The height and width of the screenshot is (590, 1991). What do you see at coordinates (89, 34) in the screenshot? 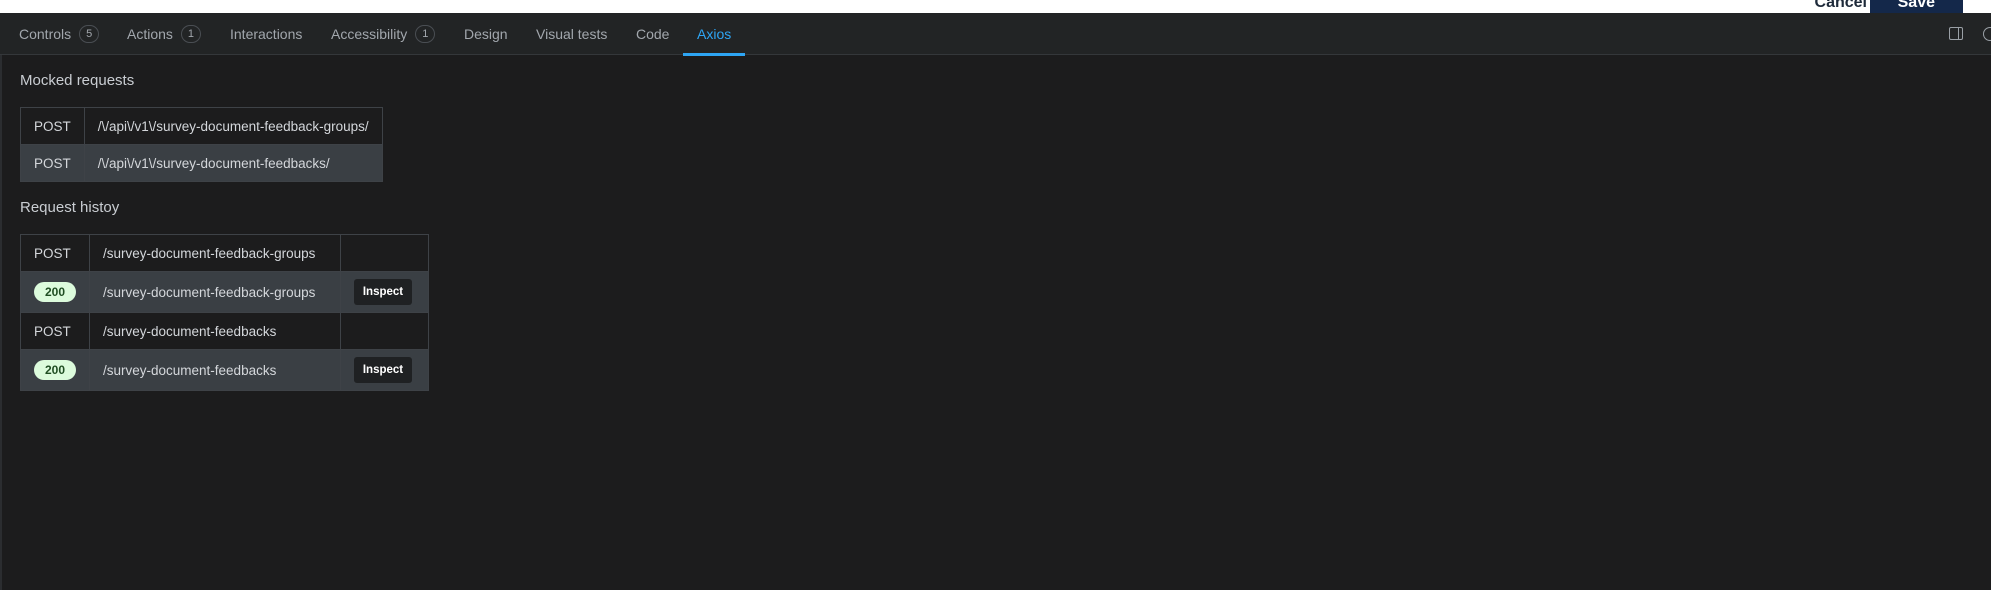
I see `tab-count-badge: 5` at bounding box center [89, 34].